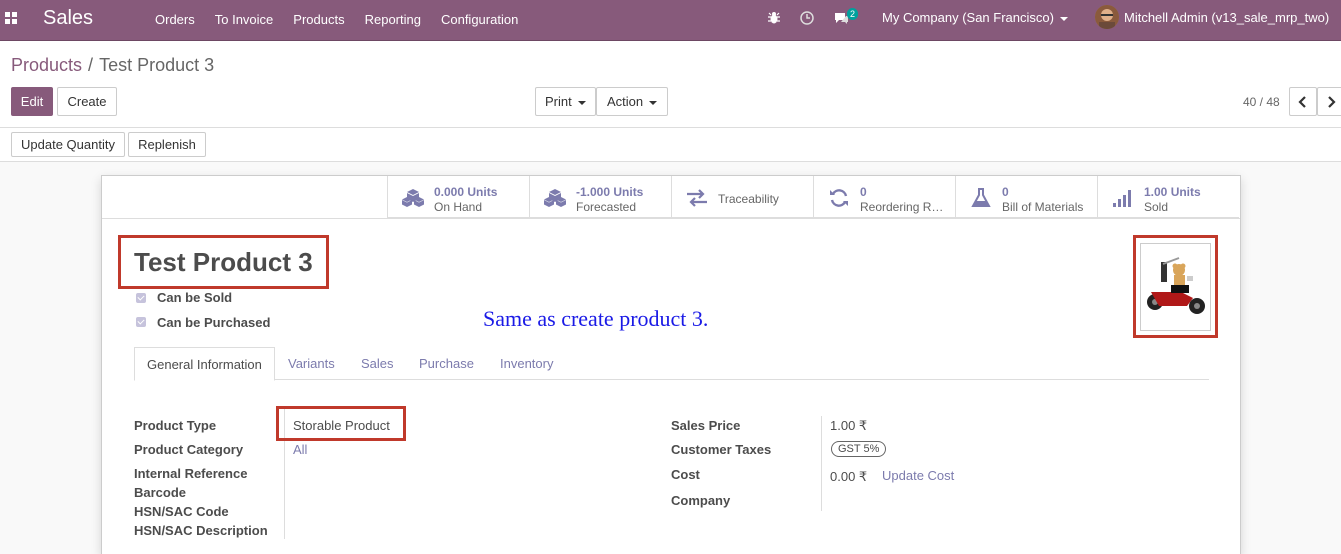 Image resolution: width=1341 pixels, height=554 pixels. I want to click on cost-value: 0.00 ₹, so click(848, 477).